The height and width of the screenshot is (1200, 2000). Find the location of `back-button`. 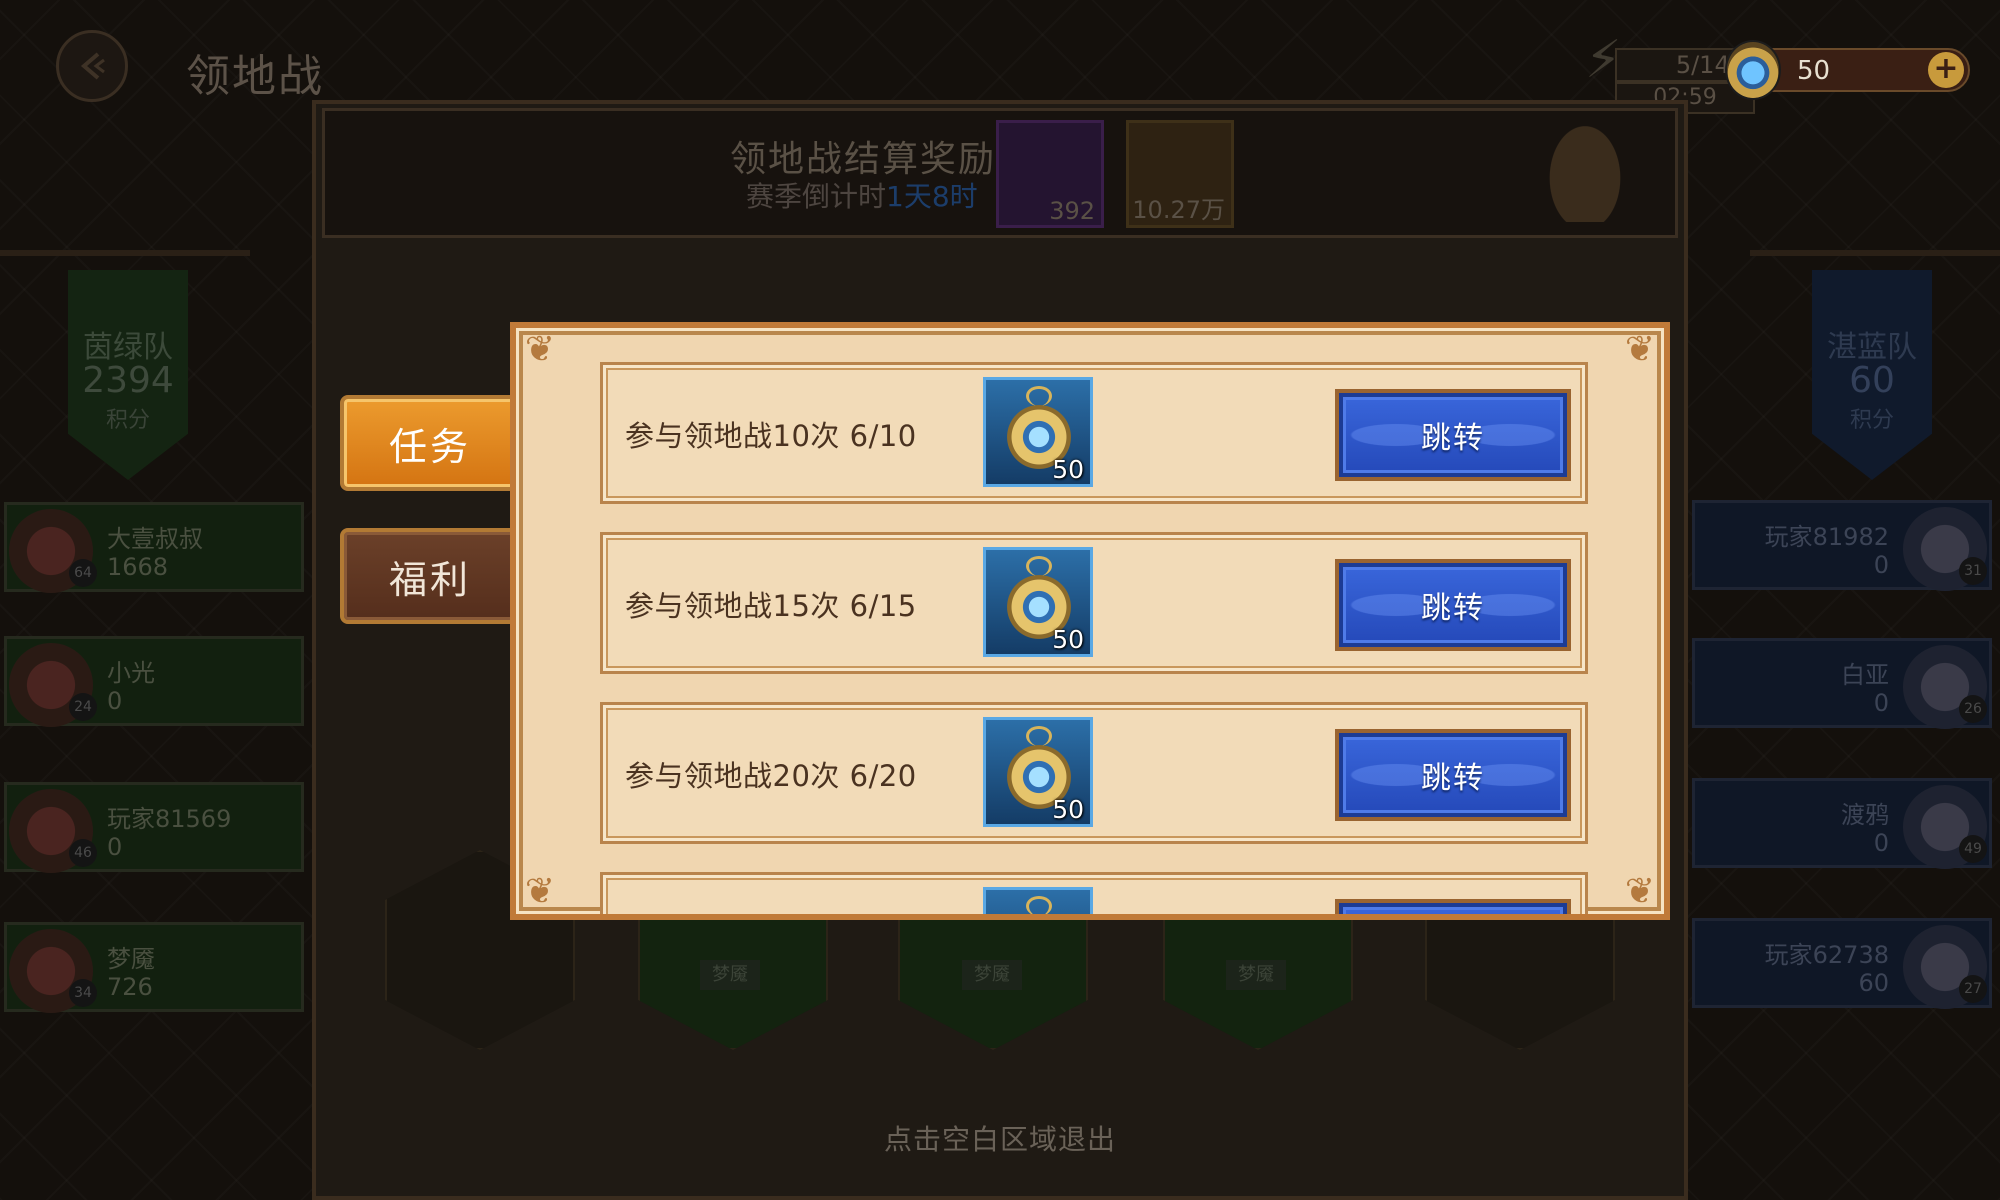

back-button is located at coordinates (92, 66).